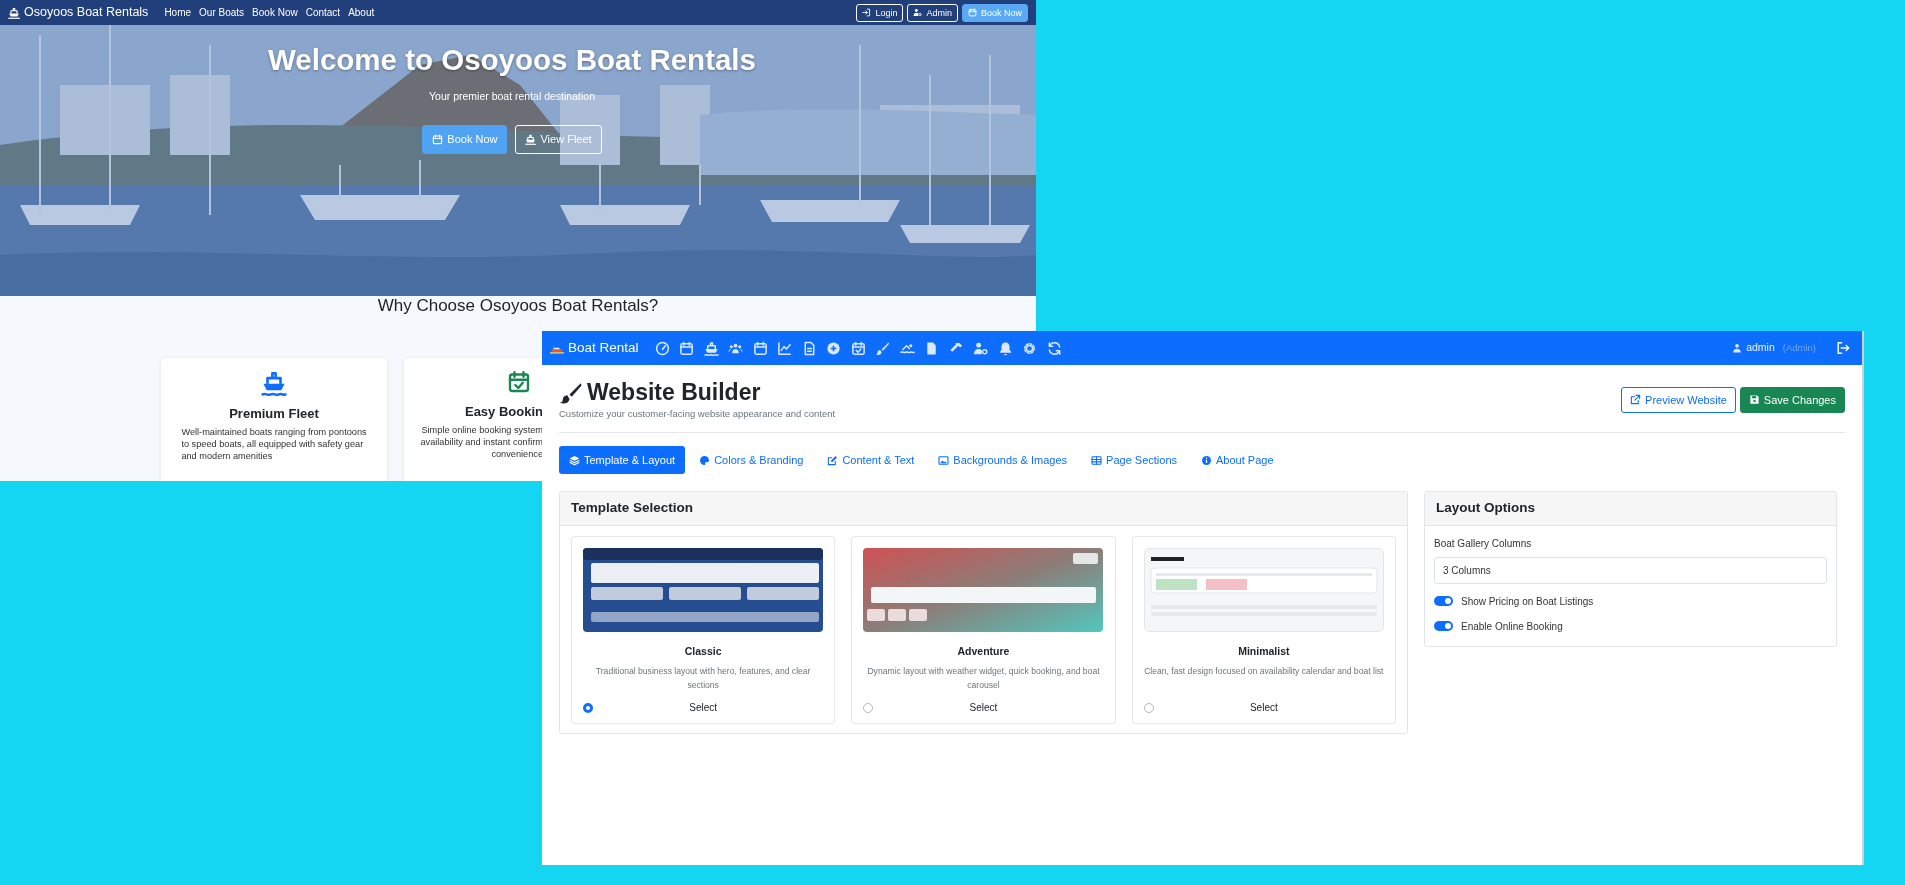  What do you see at coordinates (697, 413) in the screenshot?
I see `page-subtitle: Customize your customer-facing website appearance and content` at bounding box center [697, 413].